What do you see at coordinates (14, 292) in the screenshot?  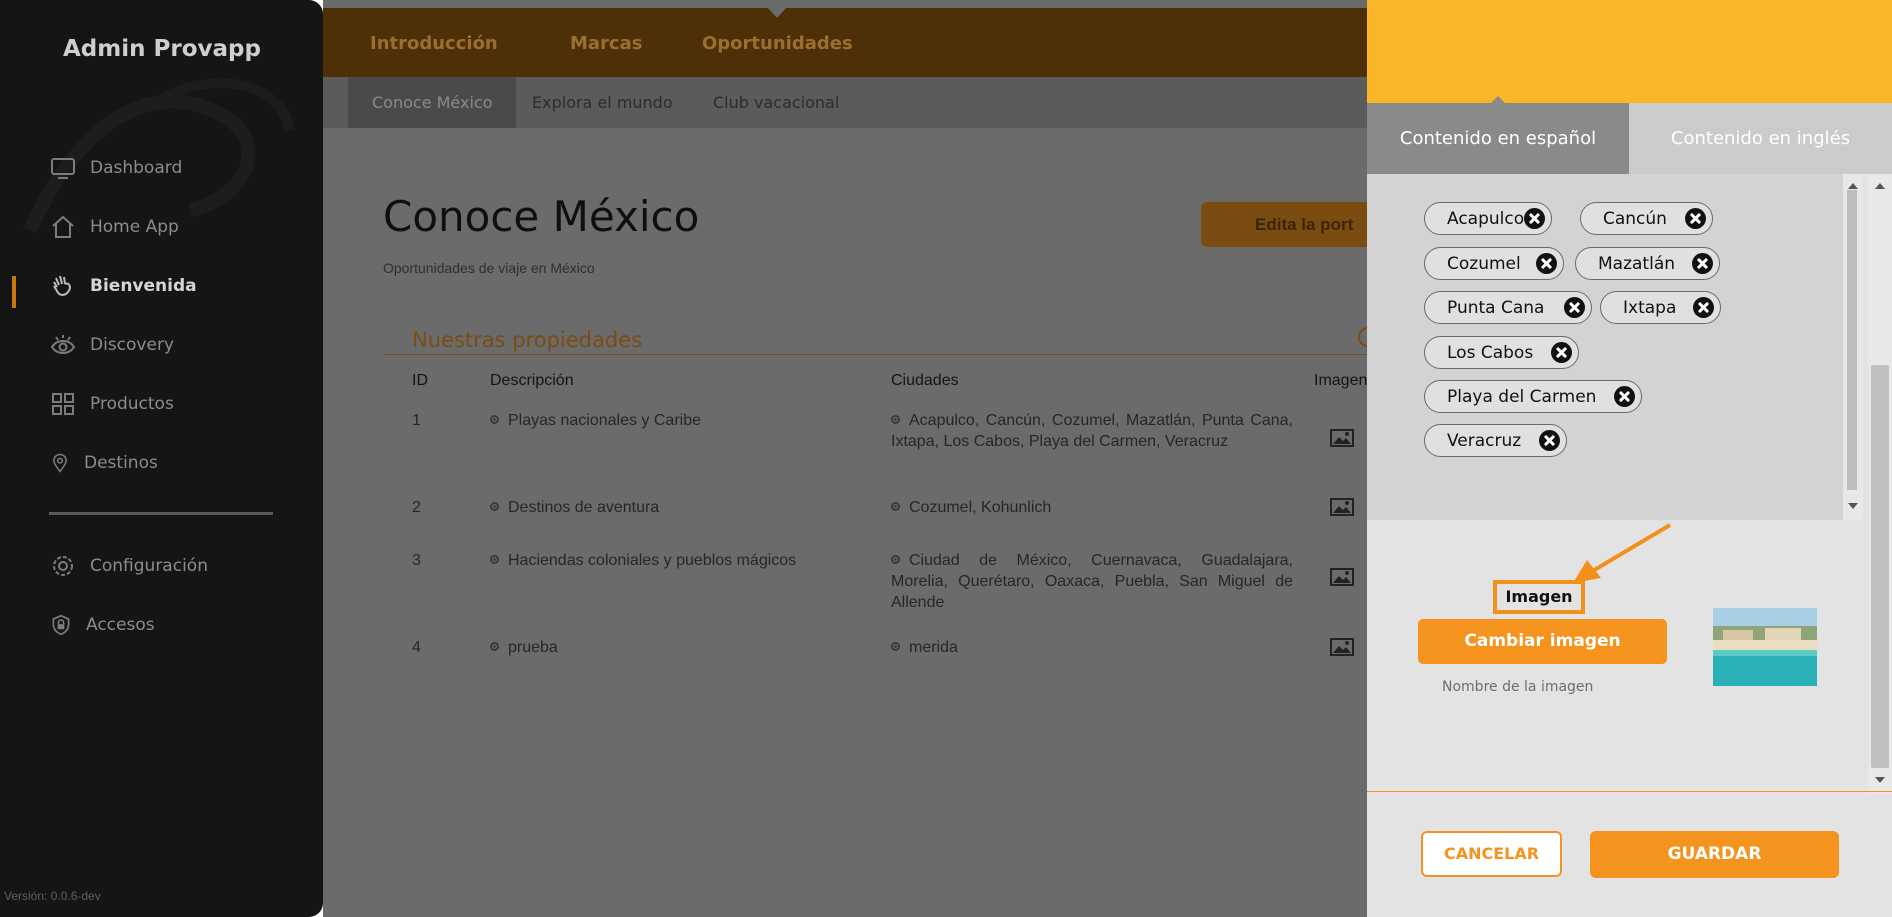 I see `active-indicator` at bounding box center [14, 292].